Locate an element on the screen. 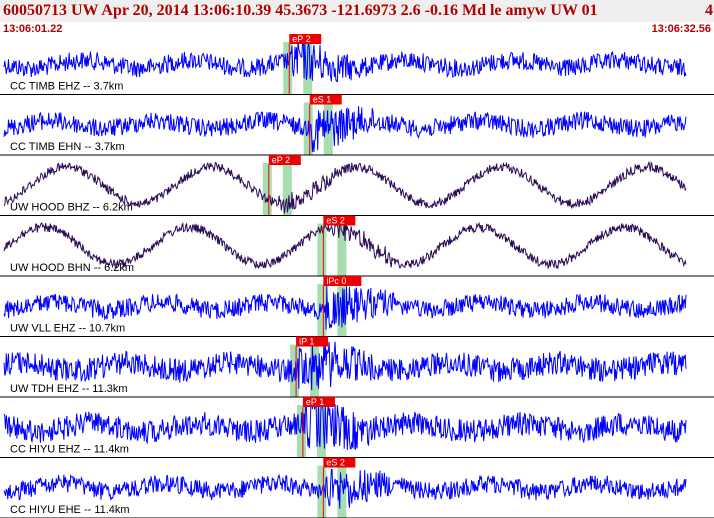 The width and height of the screenshot is (714, 518). trace-label: UW VLL EHZ -- 10.7km is located at coordinates (67, 329).